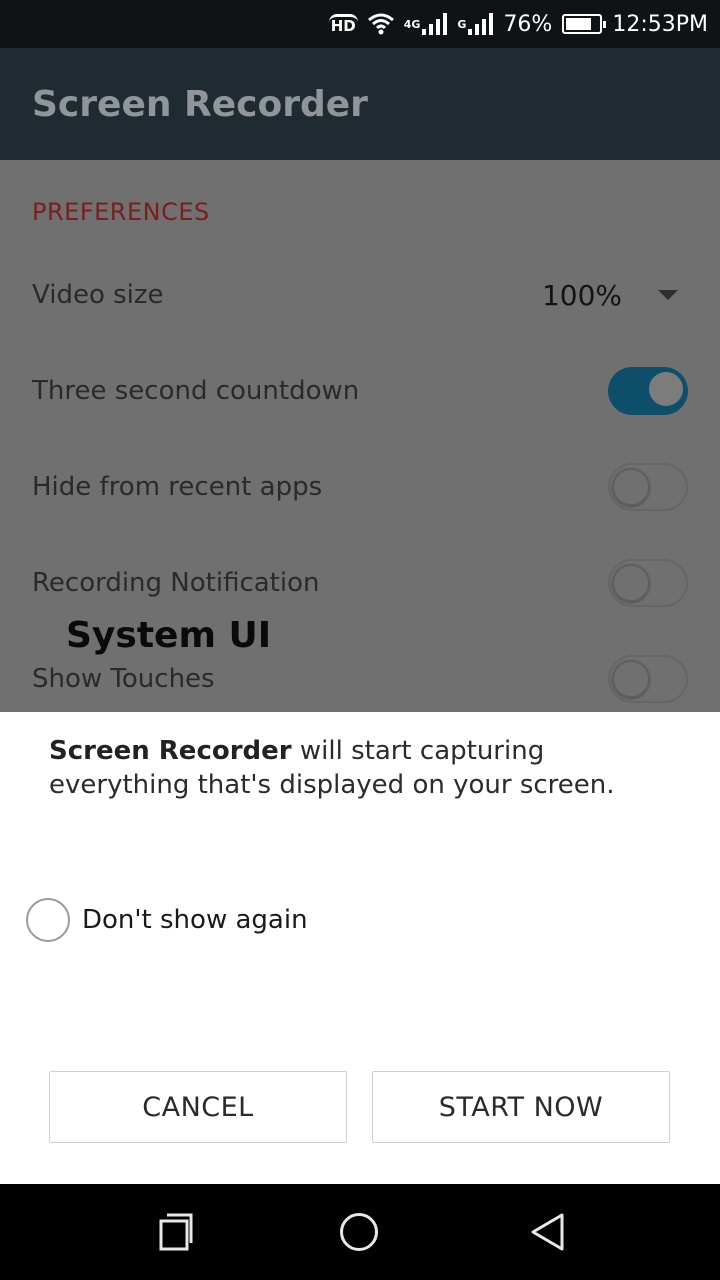 The height and width of the screenshot is (1280, 720). Describe the element at coordinates (121, 212) in the screenshot. I see `section-header-preferences: PREFERENCES` at that location.